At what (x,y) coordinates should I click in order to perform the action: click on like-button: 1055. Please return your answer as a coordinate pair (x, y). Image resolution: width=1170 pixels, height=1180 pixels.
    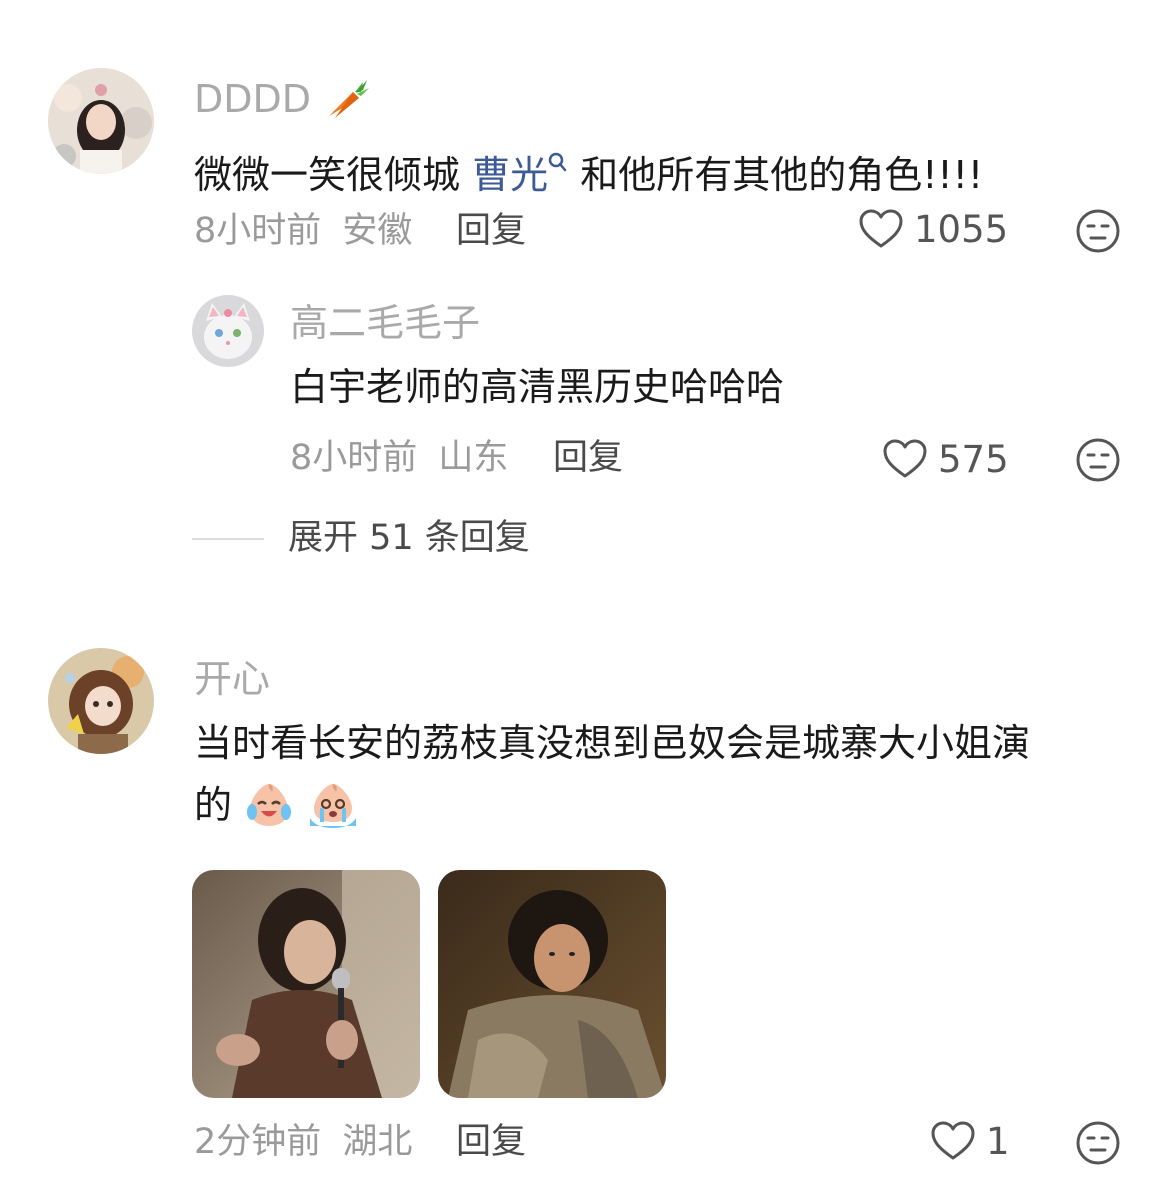
    Looking at the image, I should click on (933, 229).